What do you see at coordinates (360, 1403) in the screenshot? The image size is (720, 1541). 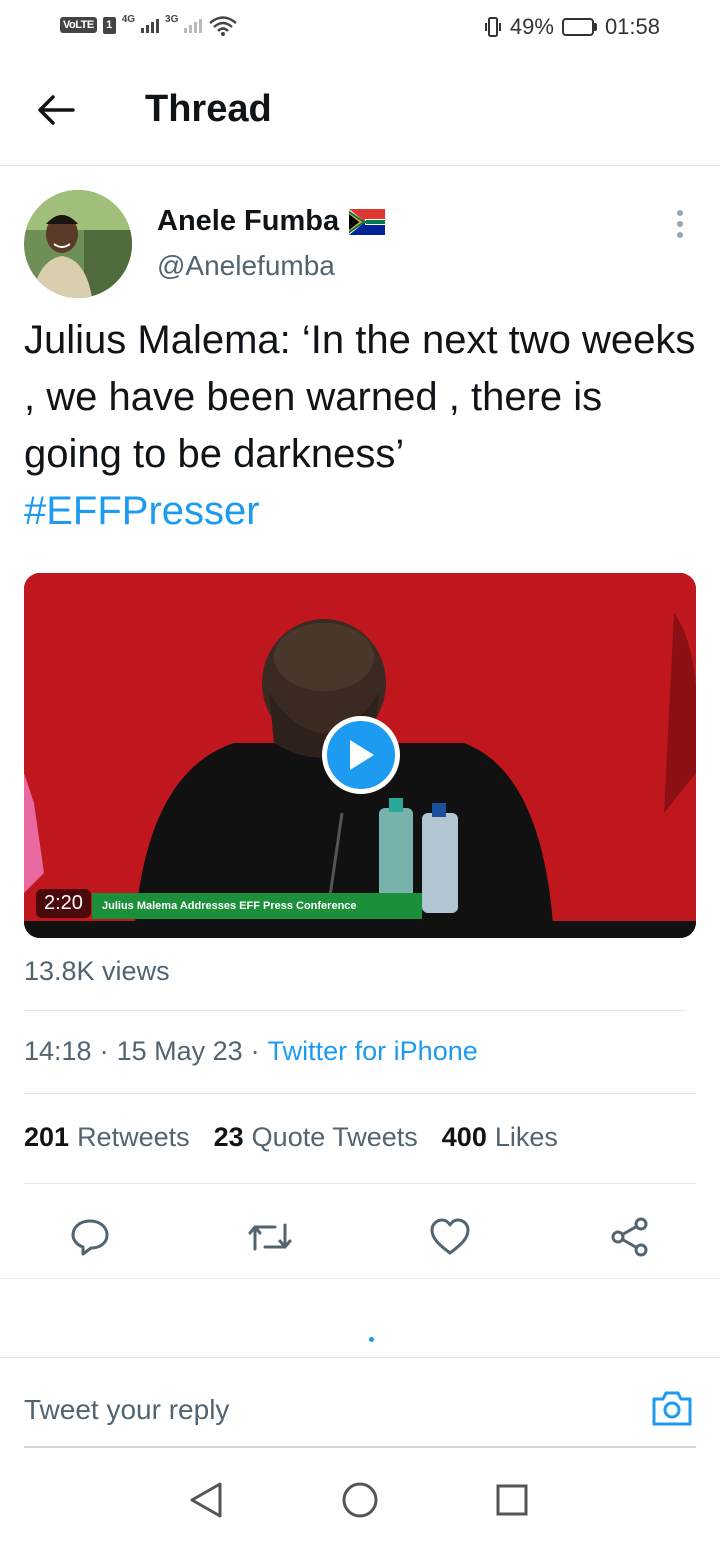 I see `reply-composer: Tweet your reply` at bounding box center [360, 1403].